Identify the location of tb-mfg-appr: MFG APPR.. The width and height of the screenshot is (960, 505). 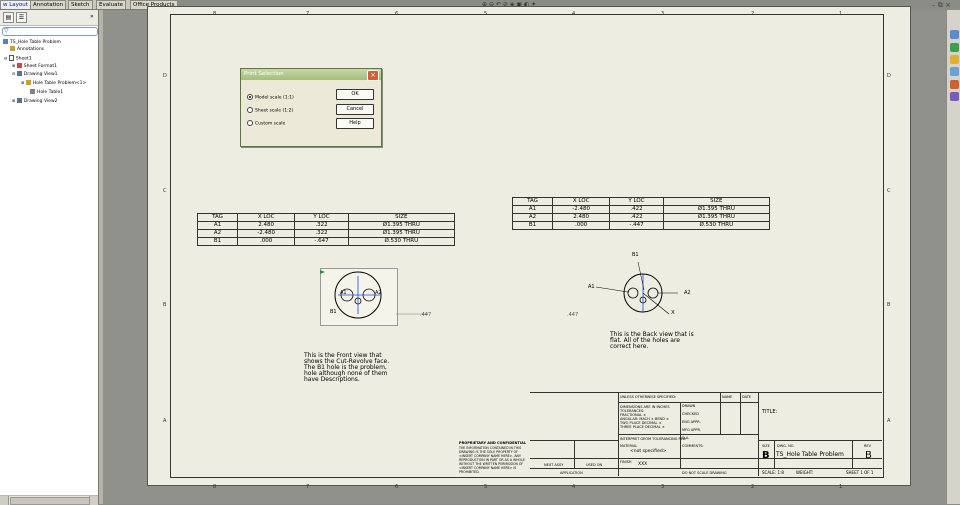
(691, 430).